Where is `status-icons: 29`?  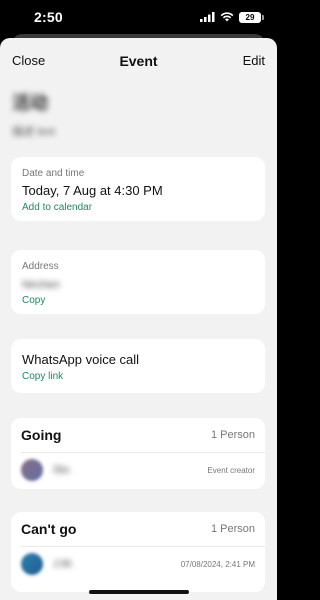 status-icons: 29 is located at coordinates (232, 17).